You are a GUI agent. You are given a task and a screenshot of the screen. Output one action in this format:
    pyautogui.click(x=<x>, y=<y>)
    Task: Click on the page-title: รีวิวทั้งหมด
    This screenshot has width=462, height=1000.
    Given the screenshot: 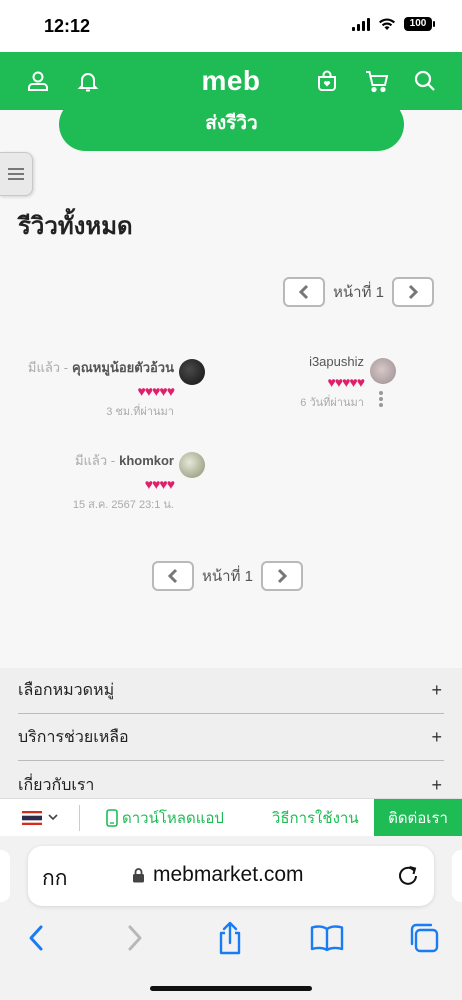 What is the action you would take?
    pyautogui.click(x=75, y=226)
    